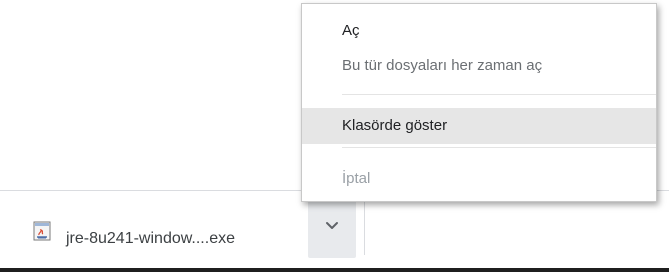 Image resolution: width=669 pixels, height=272 pixels. I want to click on chevron-down-icon, so click(332, 225).